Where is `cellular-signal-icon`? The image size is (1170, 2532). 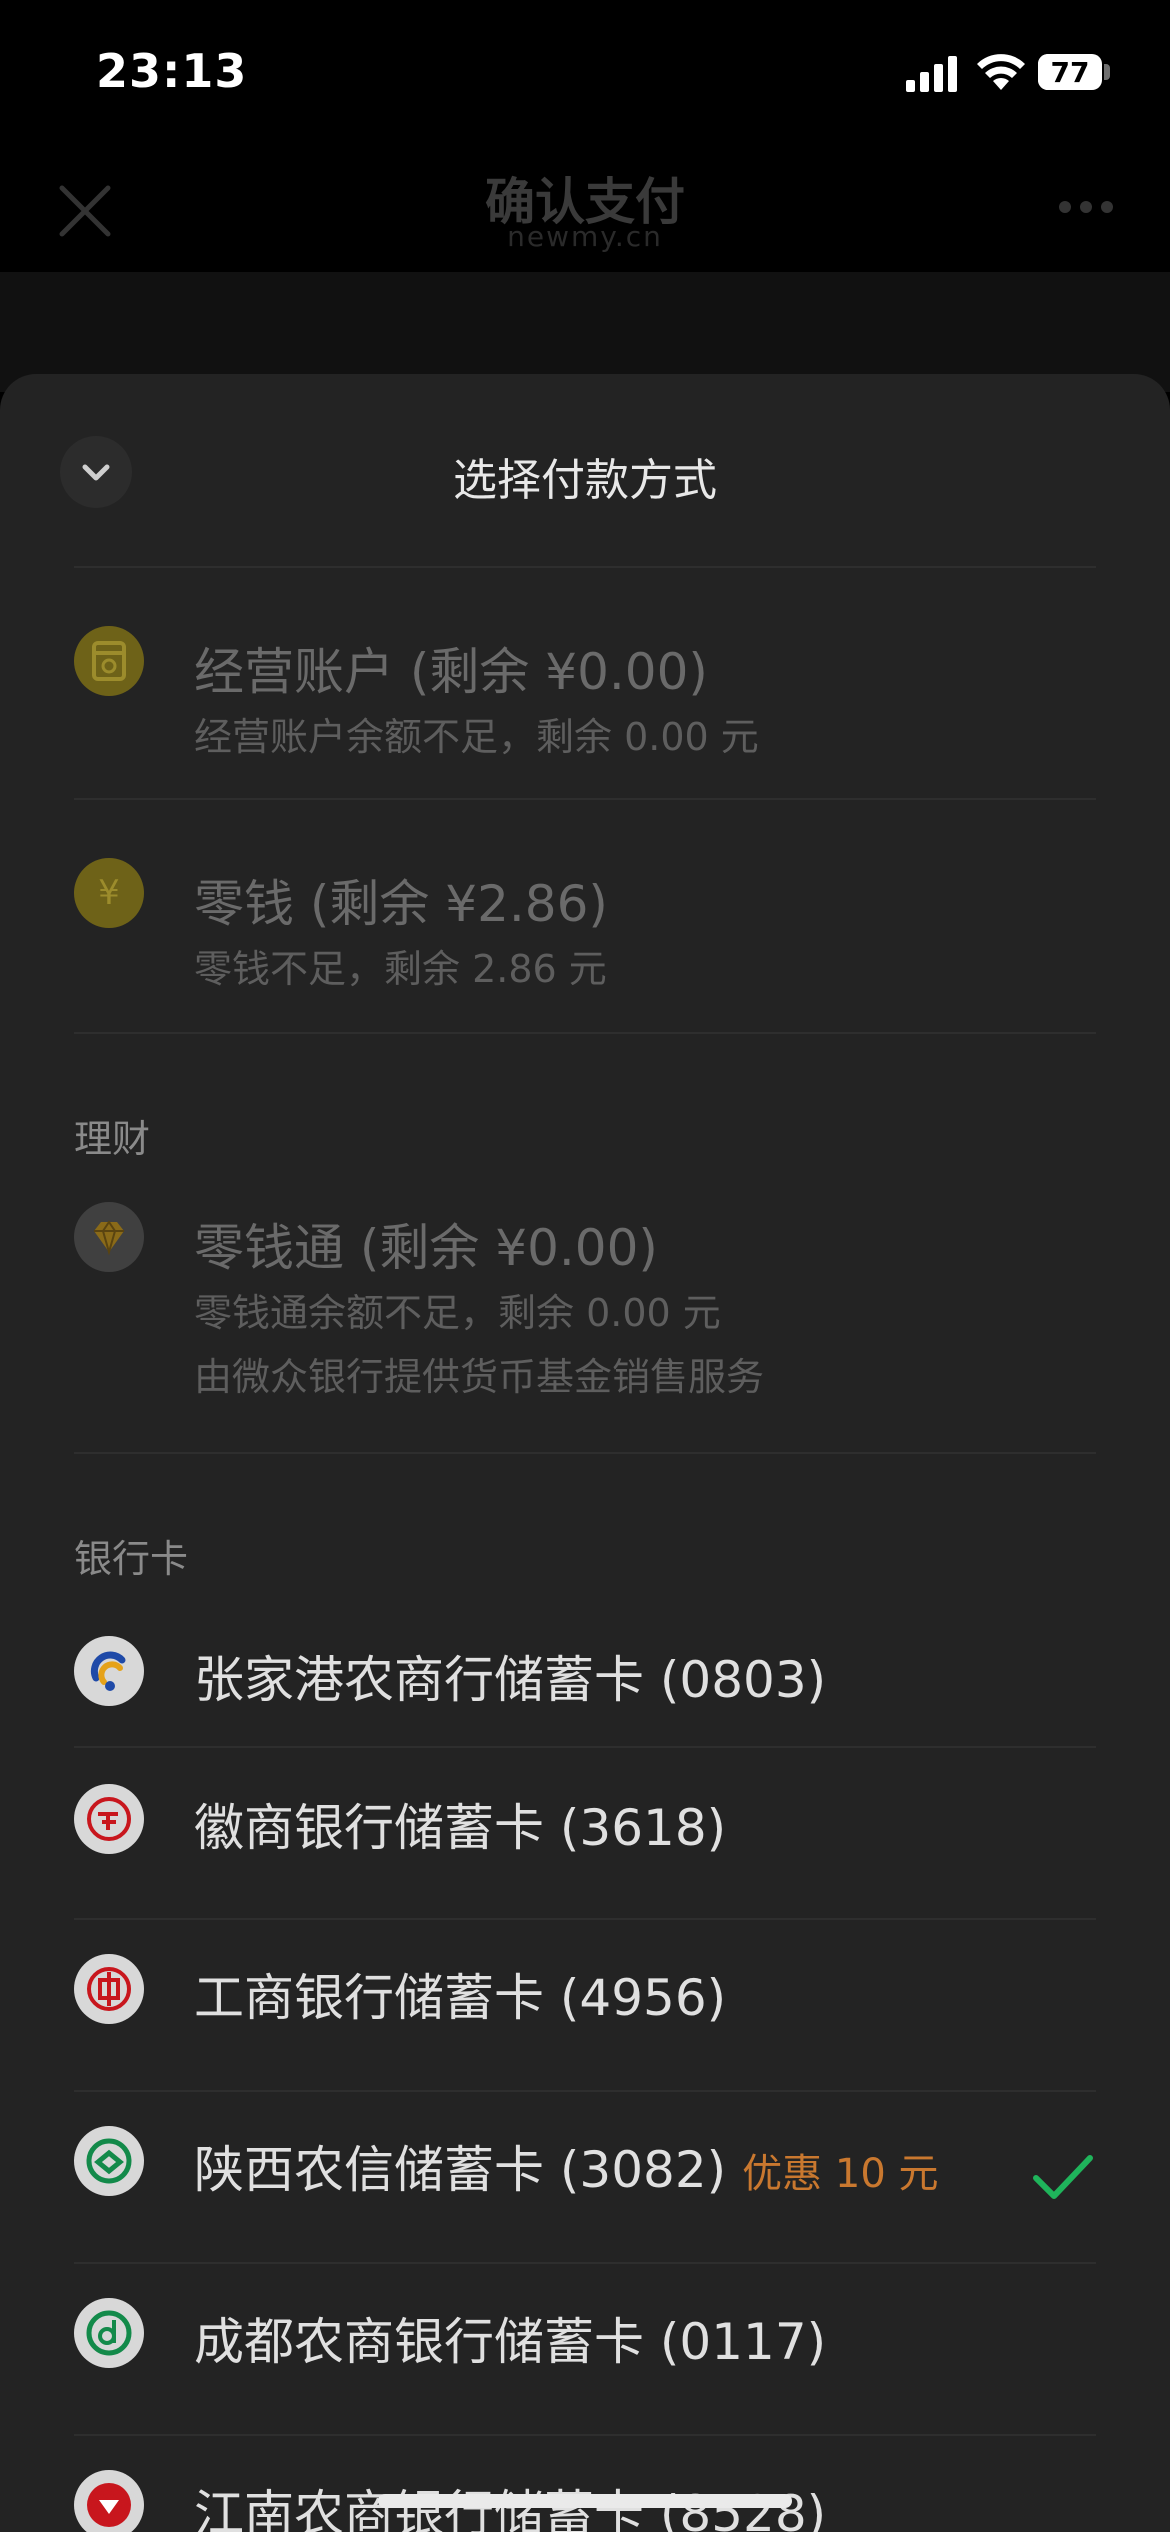 cellular-signal-icon is located at coordinates (931, 74).